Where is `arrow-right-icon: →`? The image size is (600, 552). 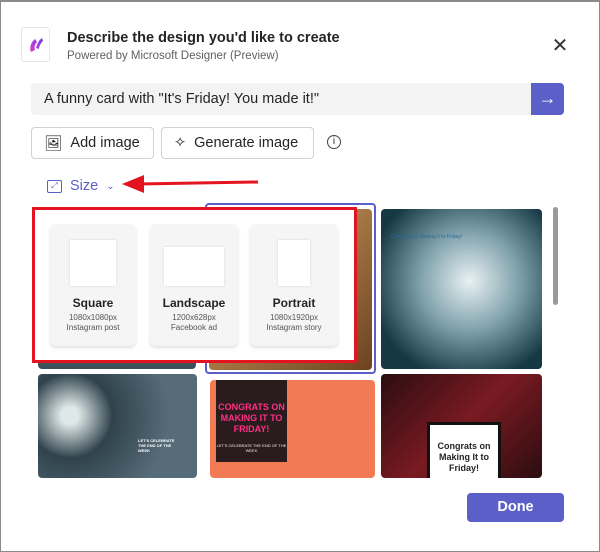
arrow-right-icon: → is located at coordinates (547, 98).